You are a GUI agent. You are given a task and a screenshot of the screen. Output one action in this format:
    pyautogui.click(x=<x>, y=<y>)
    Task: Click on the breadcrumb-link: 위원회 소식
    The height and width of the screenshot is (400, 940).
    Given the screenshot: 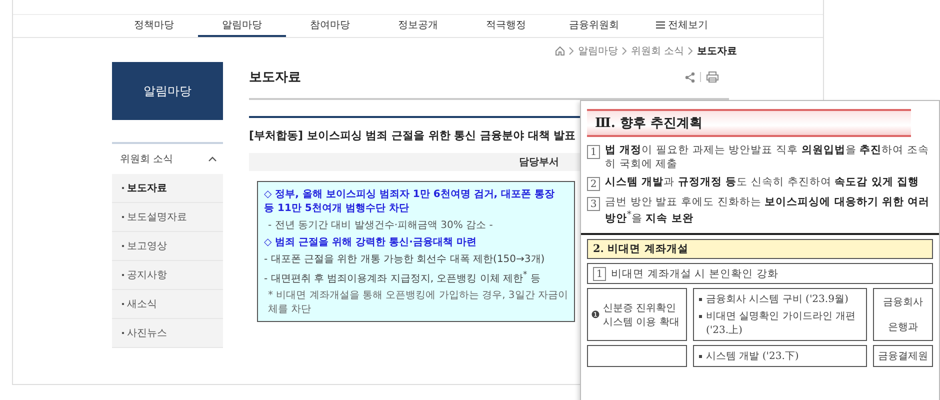 What is the action you would take?
    pyautogui.click(x=657, y=51)
    